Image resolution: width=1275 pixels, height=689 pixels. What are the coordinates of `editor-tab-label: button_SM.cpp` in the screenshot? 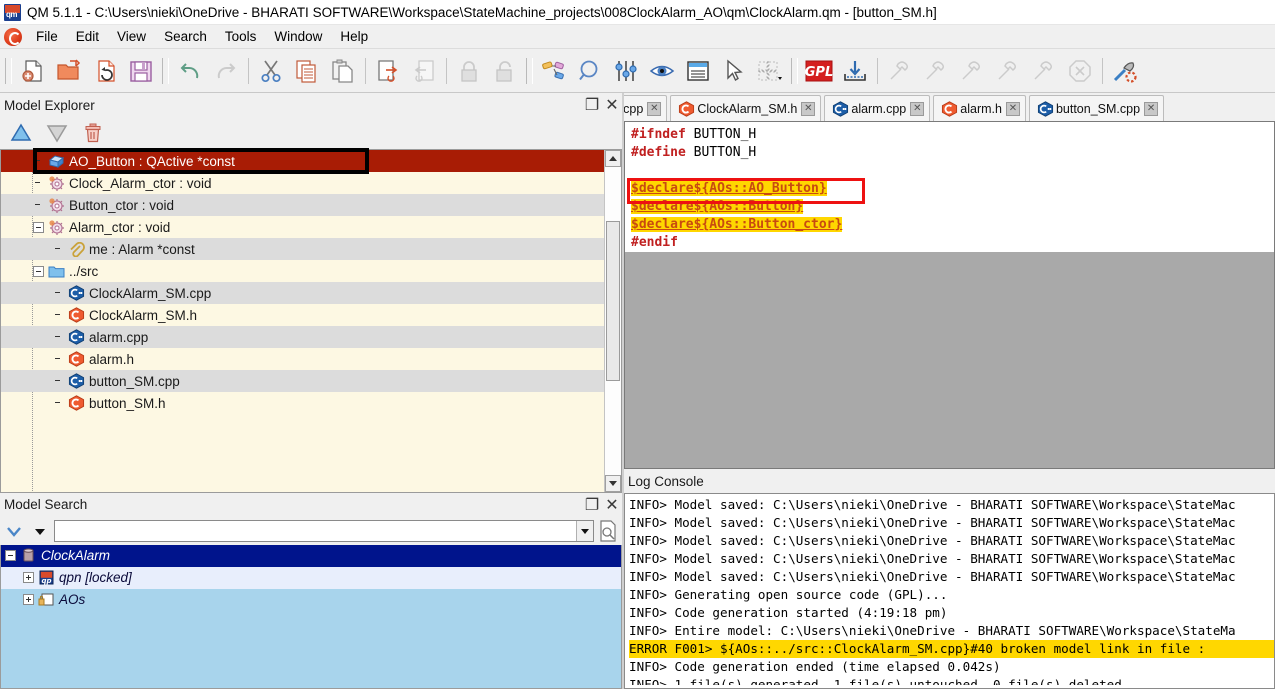 It's located at (1098, 108).